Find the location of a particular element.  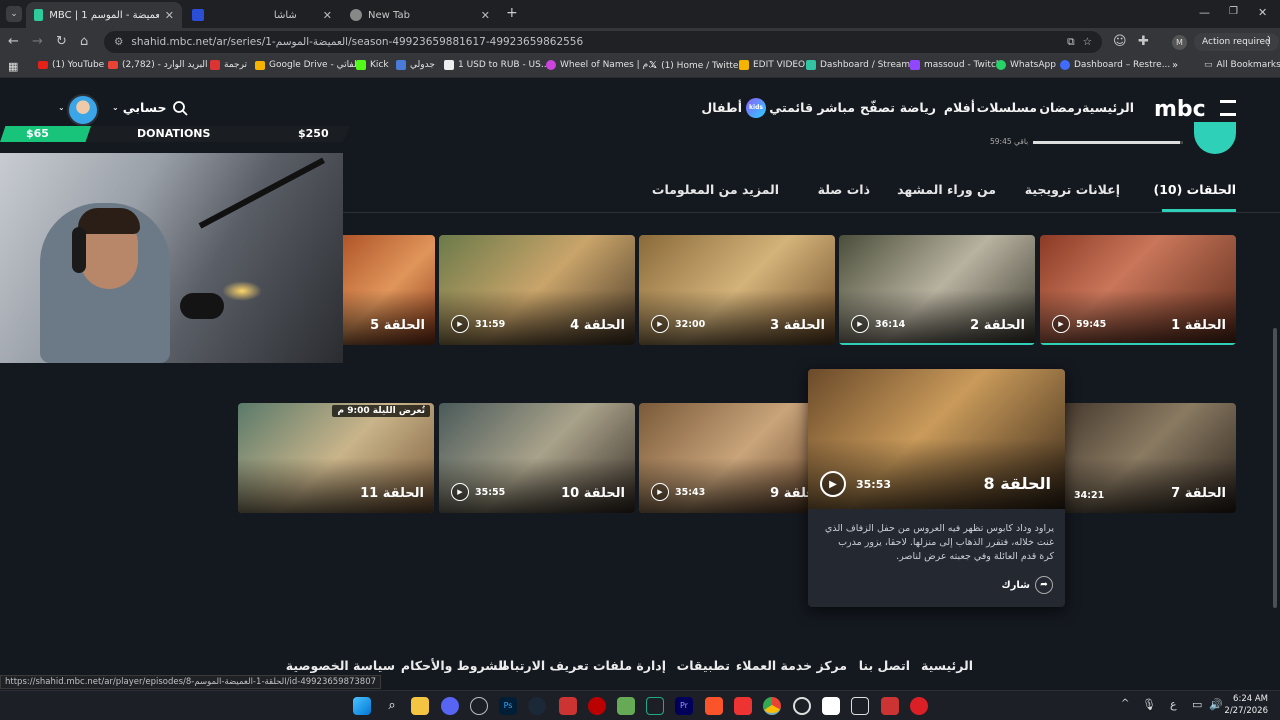

footer-apps: تطبيقات is located at coordinates (703, 665).